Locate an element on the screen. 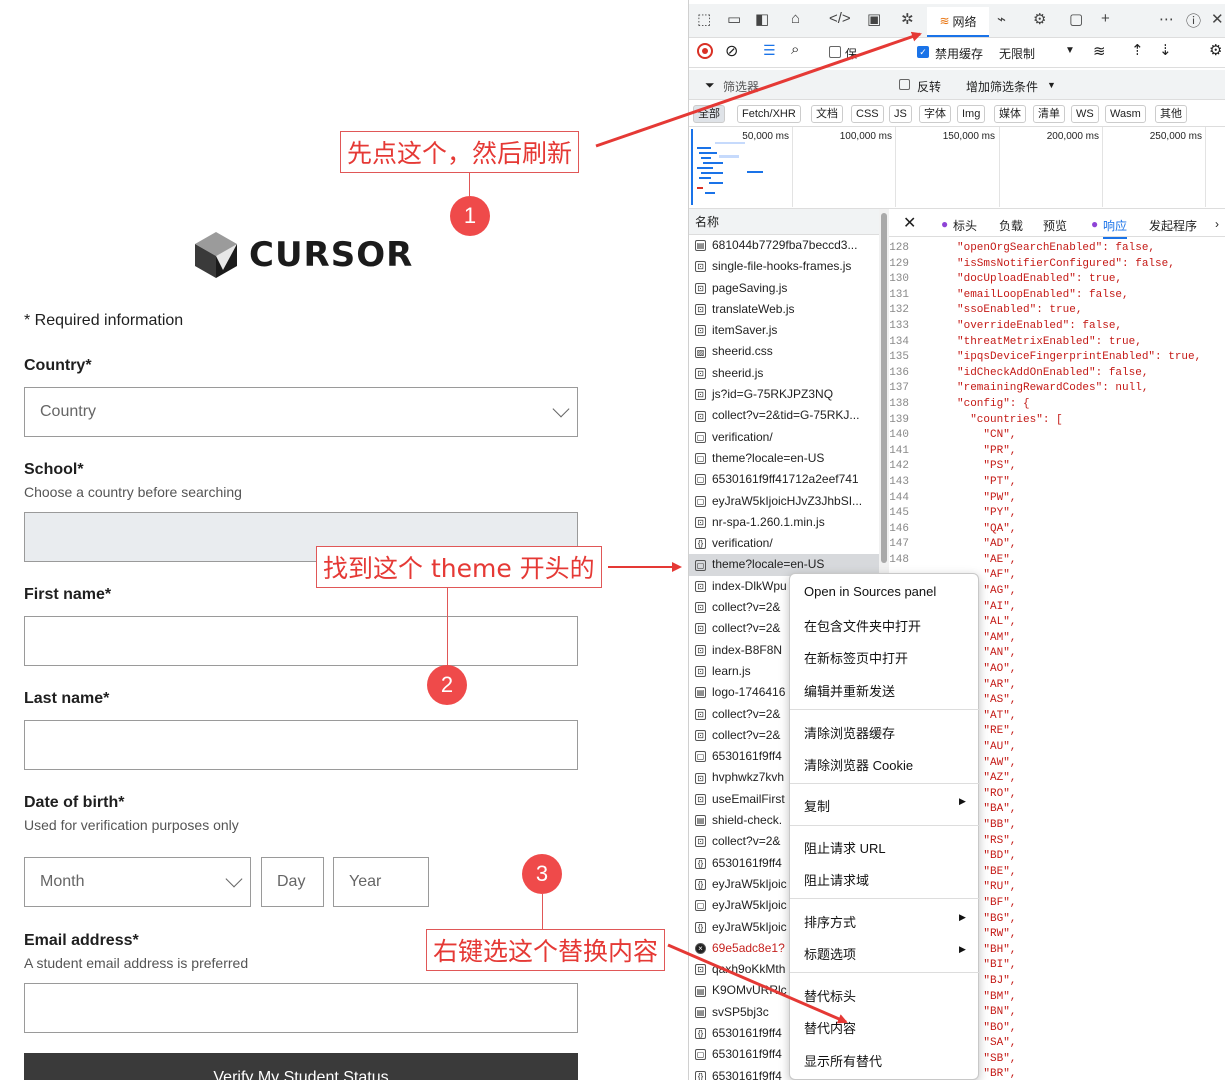 The width and height of the screenshot is (1225, 1080). type-filter-img: Img is located at coordinates (971, 114).